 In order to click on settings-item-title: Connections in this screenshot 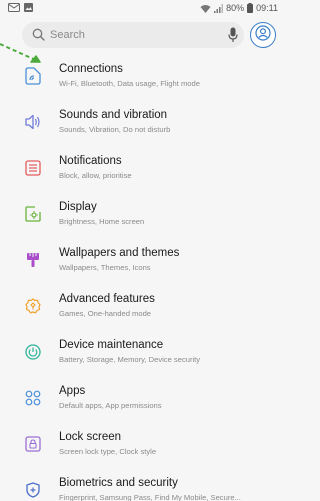, I will do `click(91, 69)`.